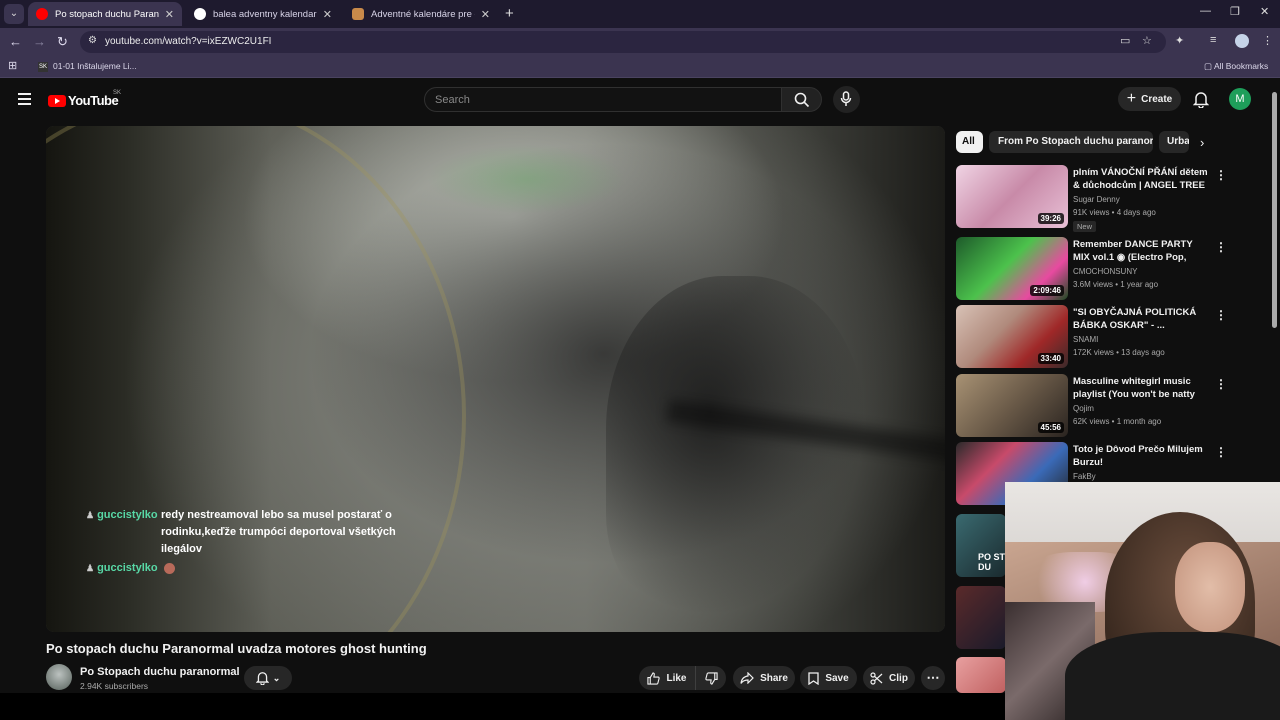  I want to click on more-actions-button: ⋯, so click(933, 678).